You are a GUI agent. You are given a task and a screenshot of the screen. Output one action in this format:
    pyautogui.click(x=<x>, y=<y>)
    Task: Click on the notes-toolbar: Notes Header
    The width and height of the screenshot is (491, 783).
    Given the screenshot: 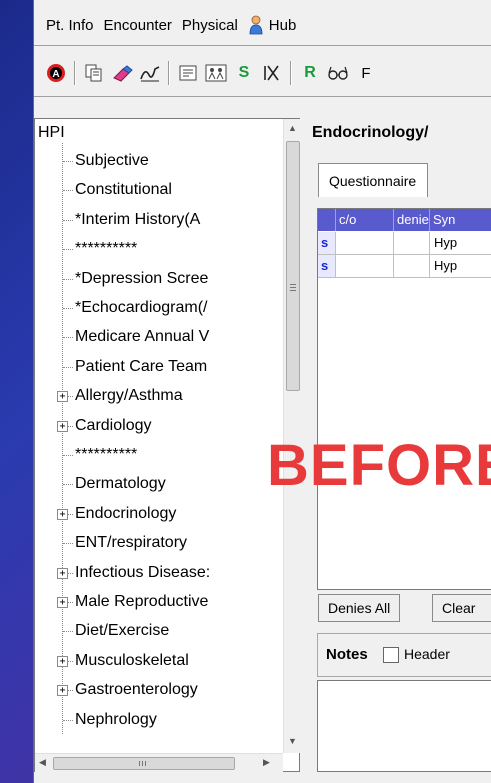 What is the action you would take?
    pyautogui.click(x=404, y=655)
    